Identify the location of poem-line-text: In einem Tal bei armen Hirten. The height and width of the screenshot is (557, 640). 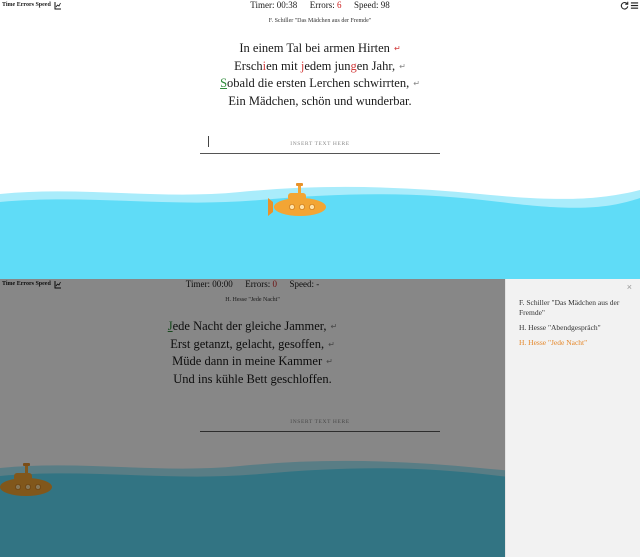
(314, 48).